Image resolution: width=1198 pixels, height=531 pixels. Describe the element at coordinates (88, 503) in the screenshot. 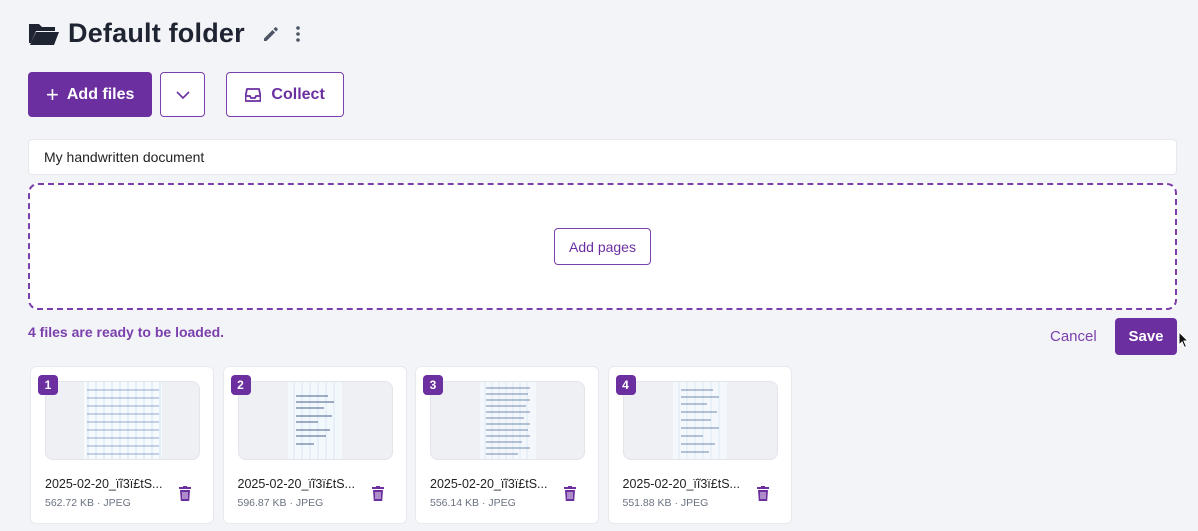

I see `file-meta: 562.72 KB · JPEG` at that location.